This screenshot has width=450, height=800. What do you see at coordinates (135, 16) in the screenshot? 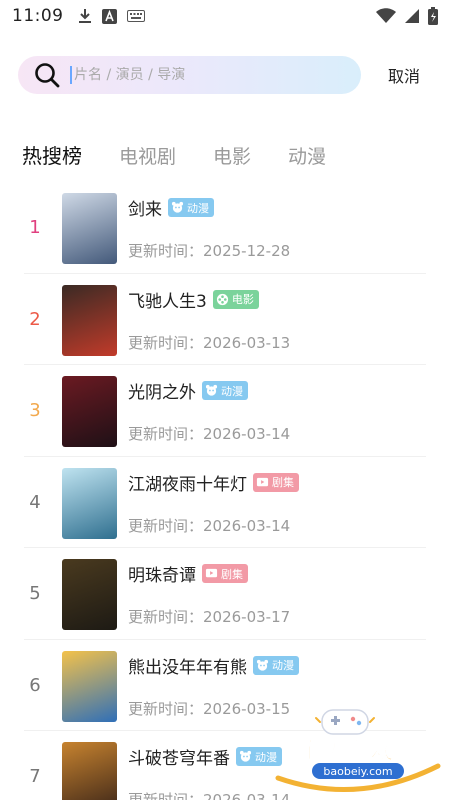
I see `keyboard-icon` at bounding box center [135, 16].